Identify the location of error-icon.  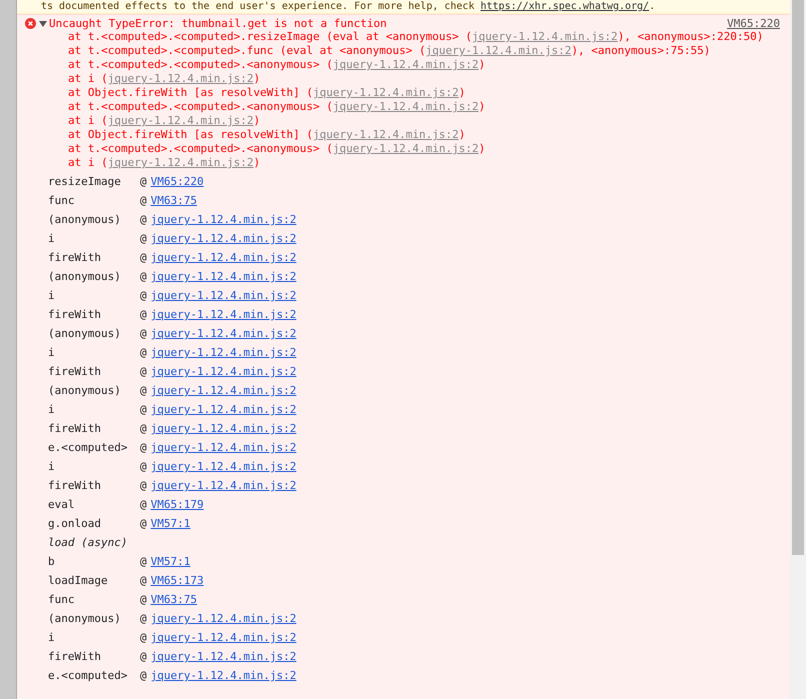
(30, 23).